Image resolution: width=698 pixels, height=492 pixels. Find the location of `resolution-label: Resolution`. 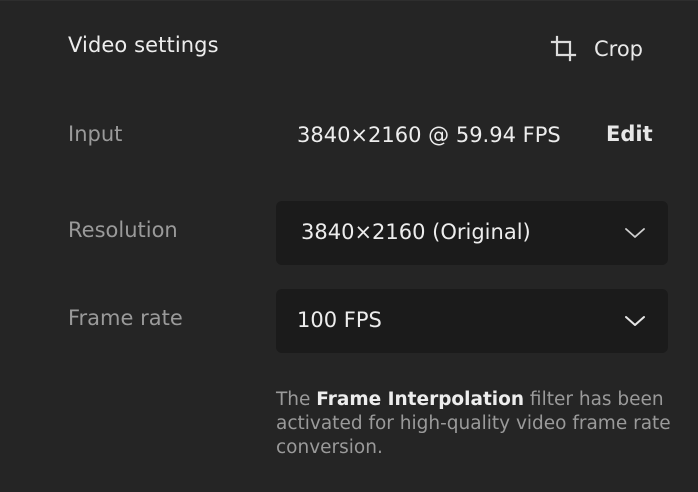

resolution-label: Resolution is located at coordinates (123, 230).